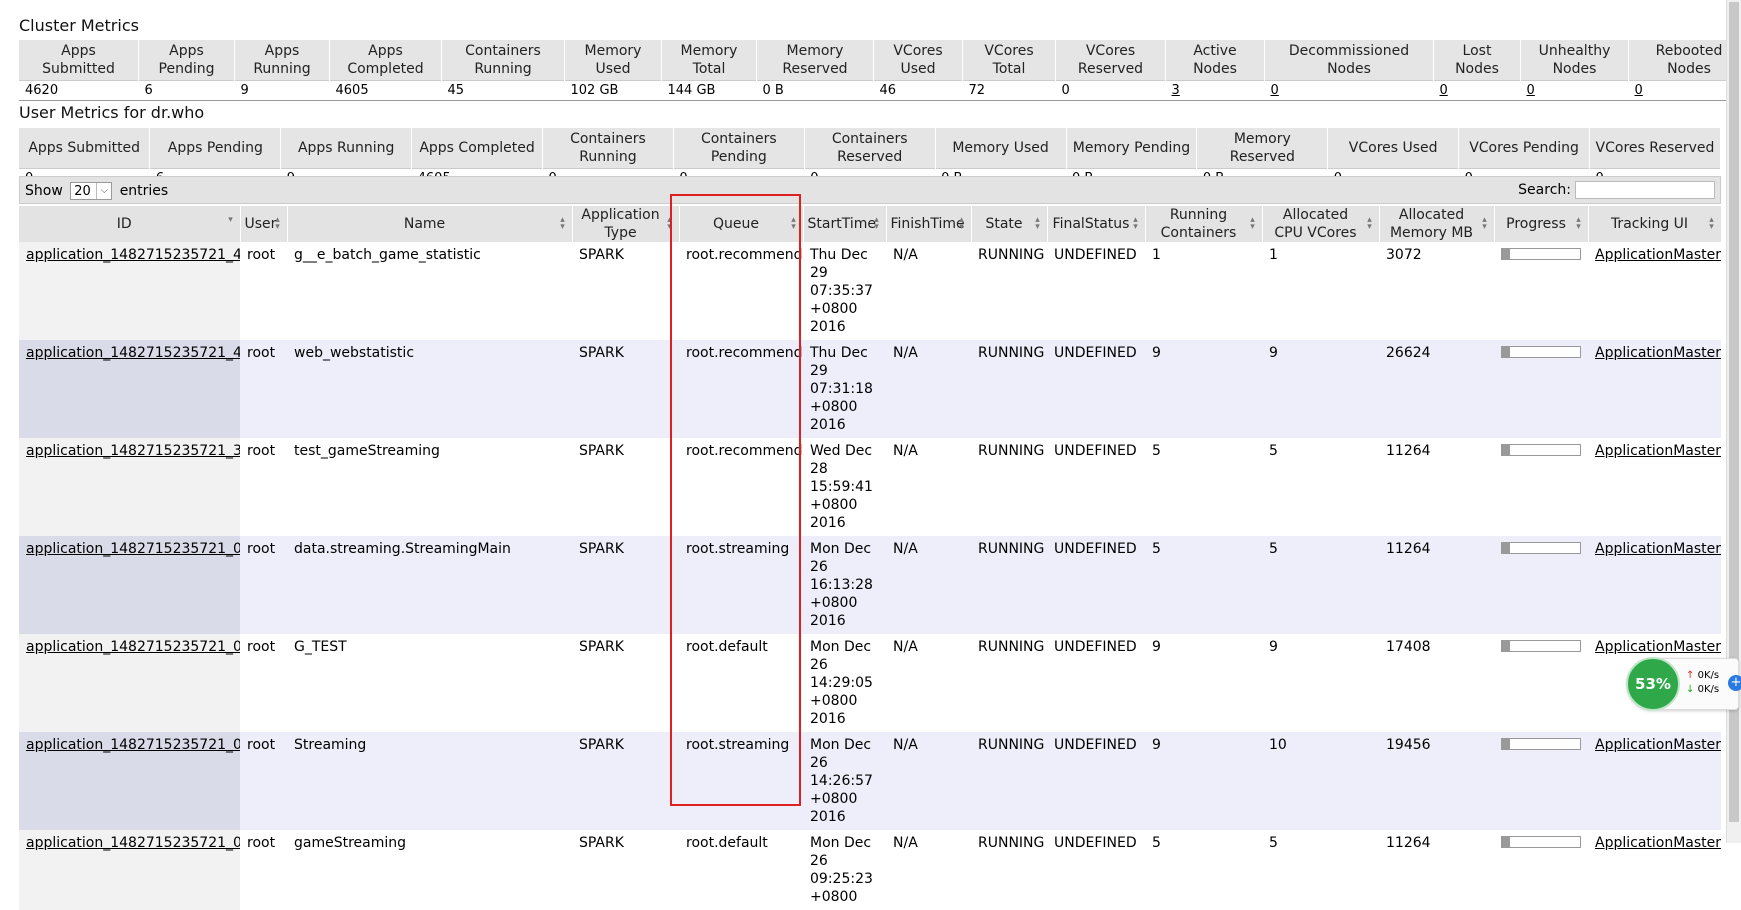  I want to click on column-header: Queue▴▾, so click(741, 224).